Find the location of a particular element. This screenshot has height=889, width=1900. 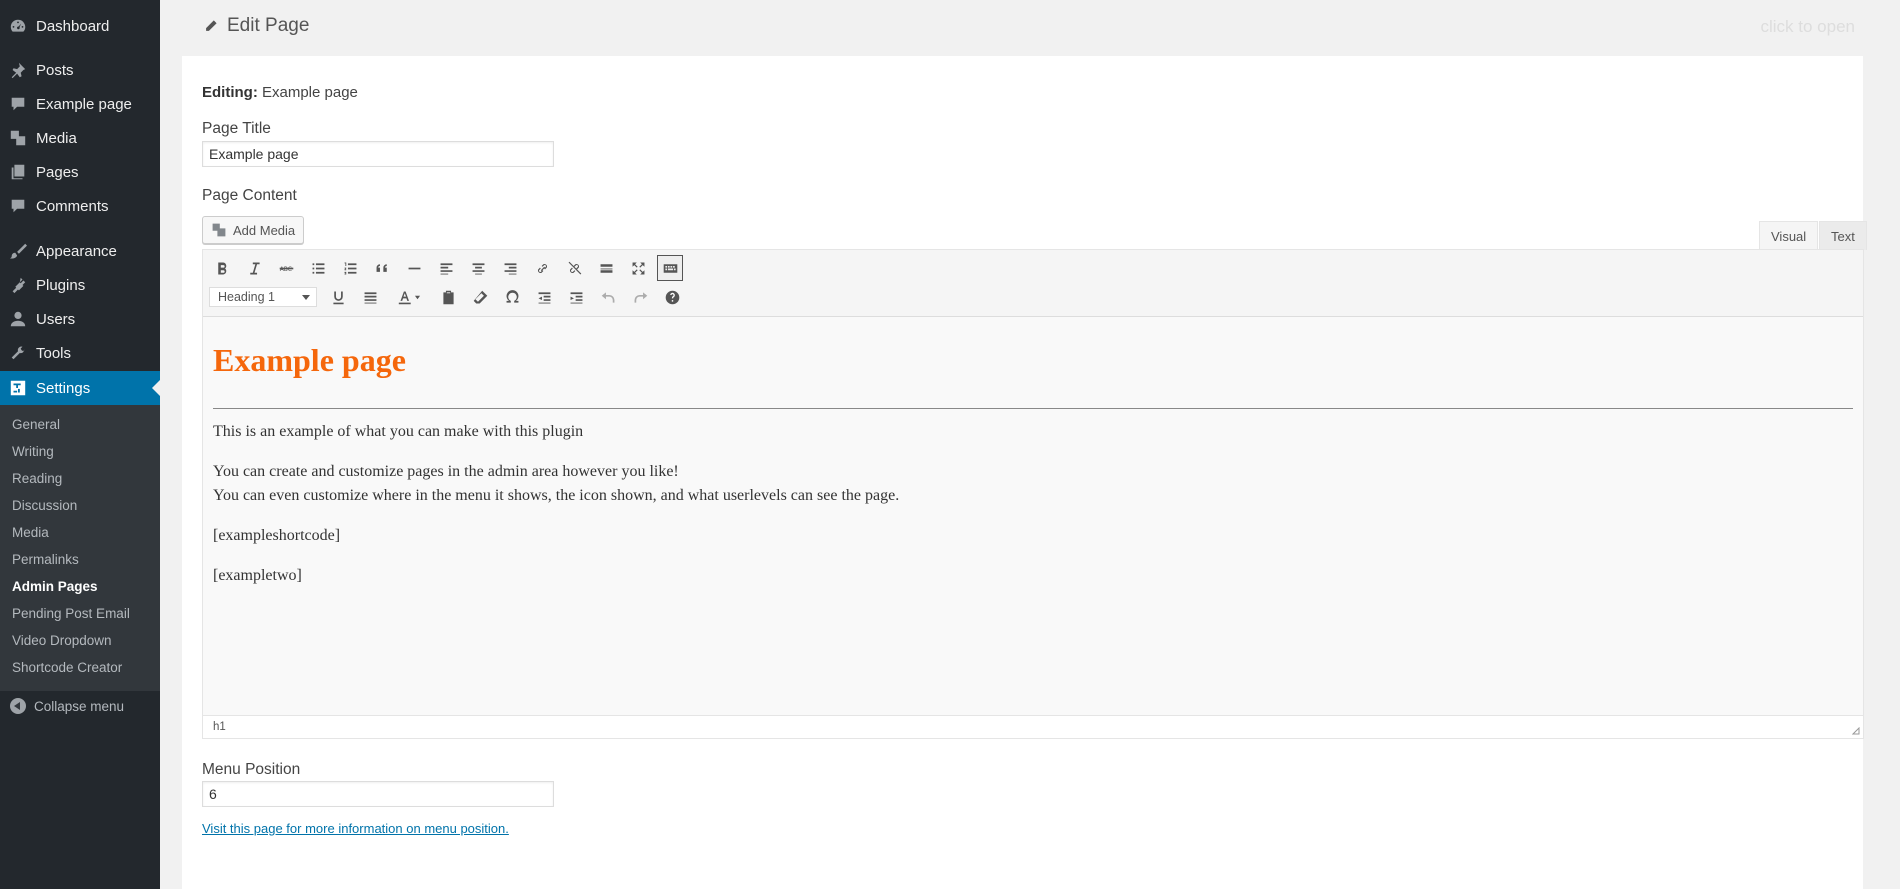

submenu-media: Media is located at coordinates (30, 532).